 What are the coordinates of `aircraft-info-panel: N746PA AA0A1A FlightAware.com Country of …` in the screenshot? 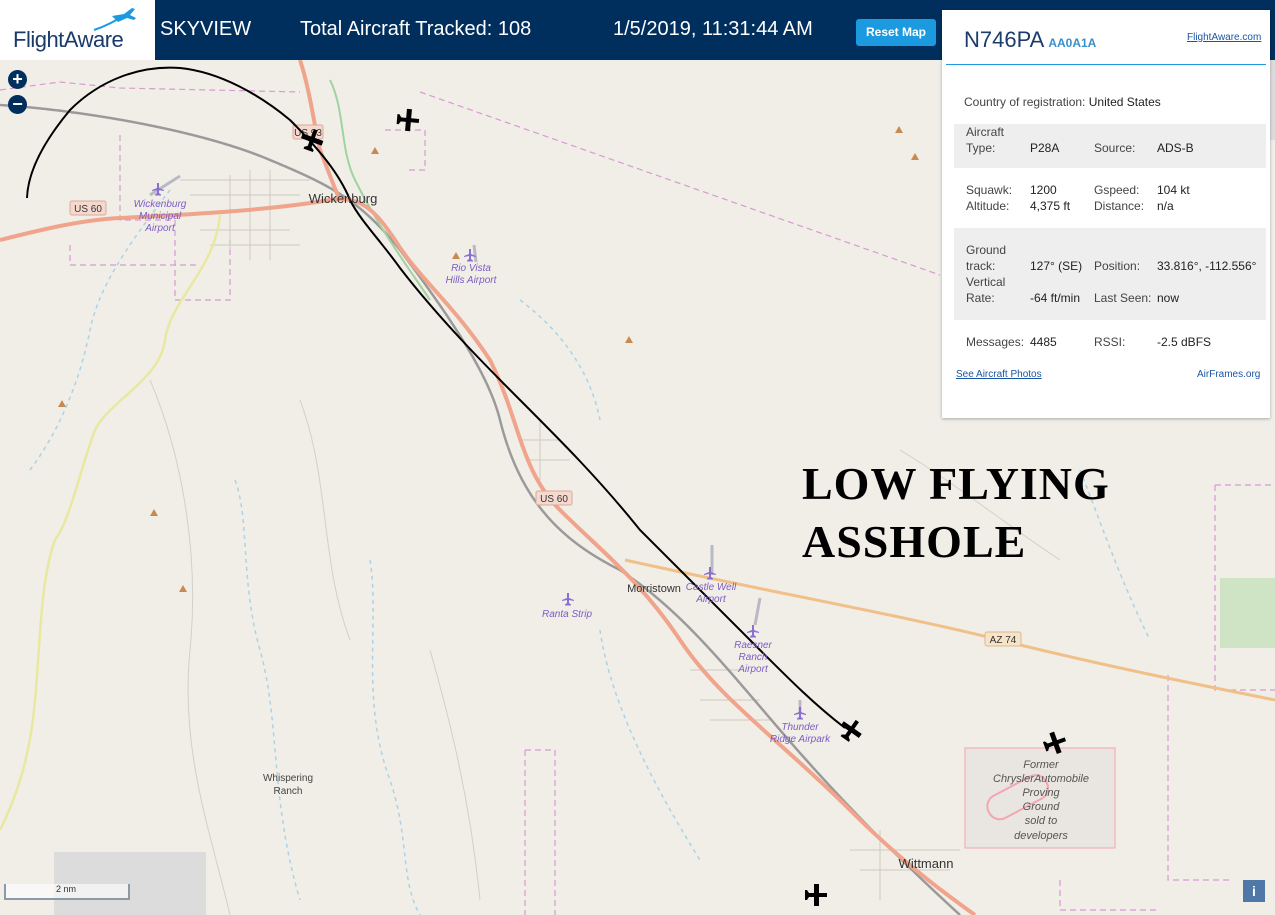 It's located at (1106, 214).